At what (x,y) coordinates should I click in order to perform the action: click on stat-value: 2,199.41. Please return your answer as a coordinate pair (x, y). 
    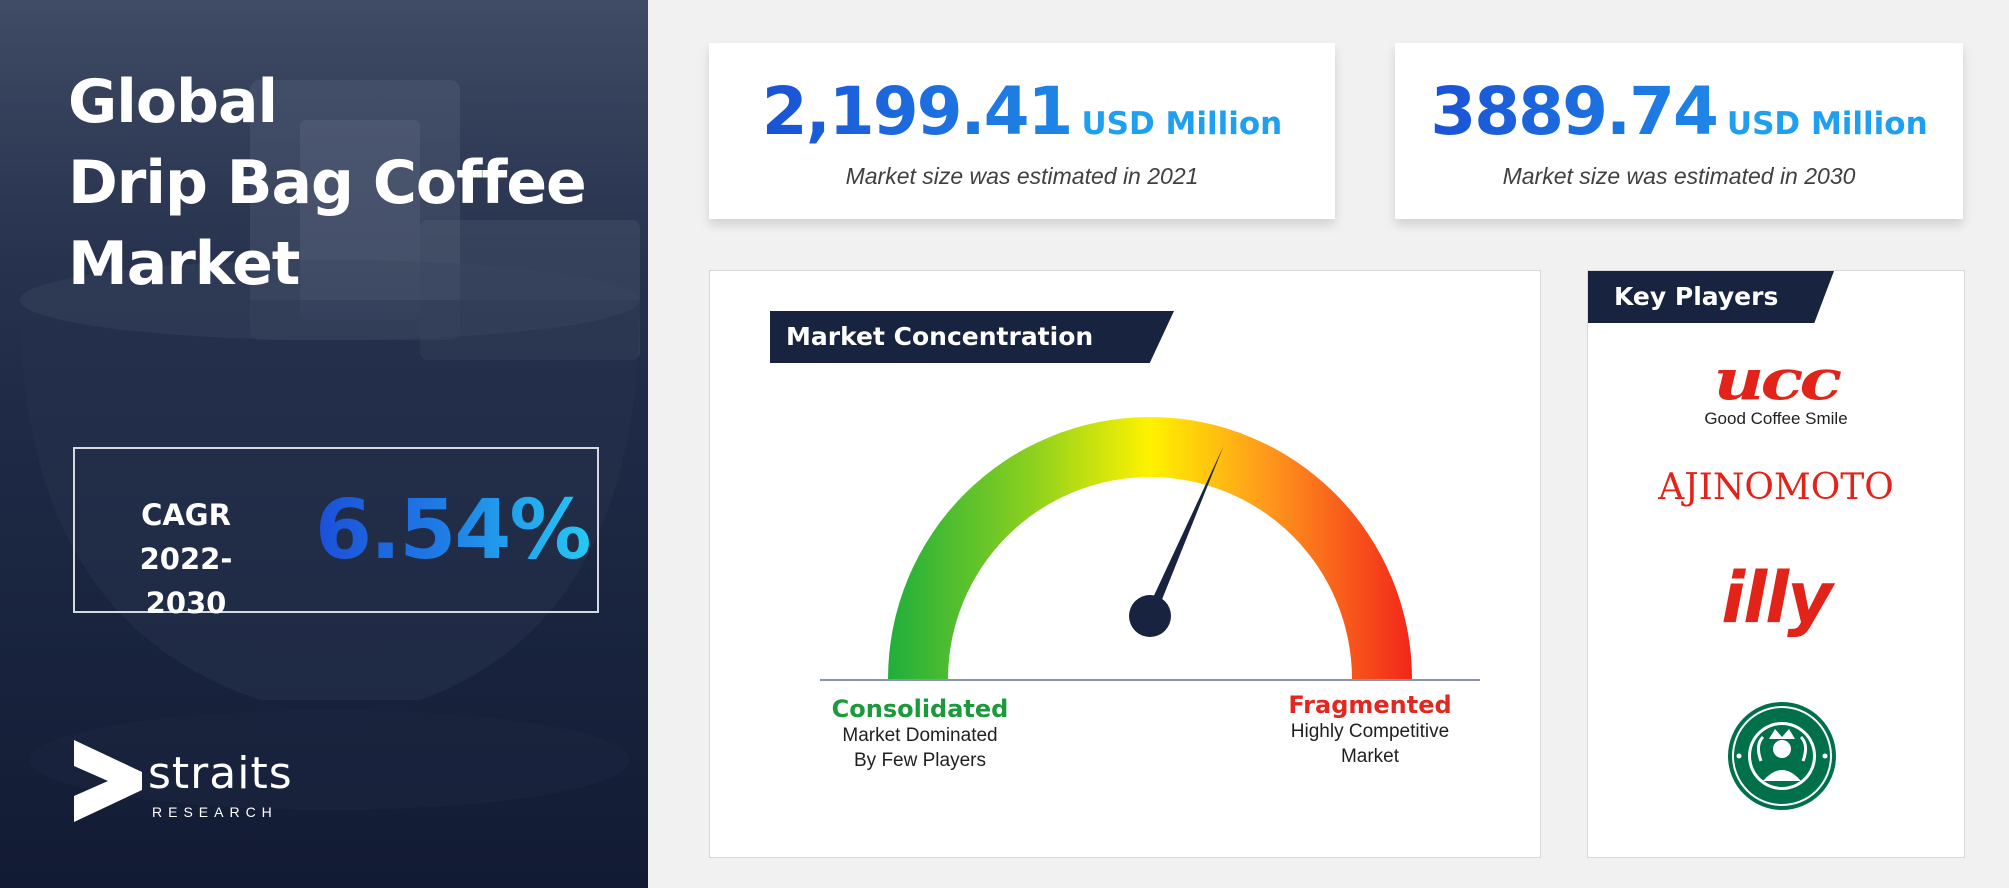
    Looking at the image, I should click on (917, 111).